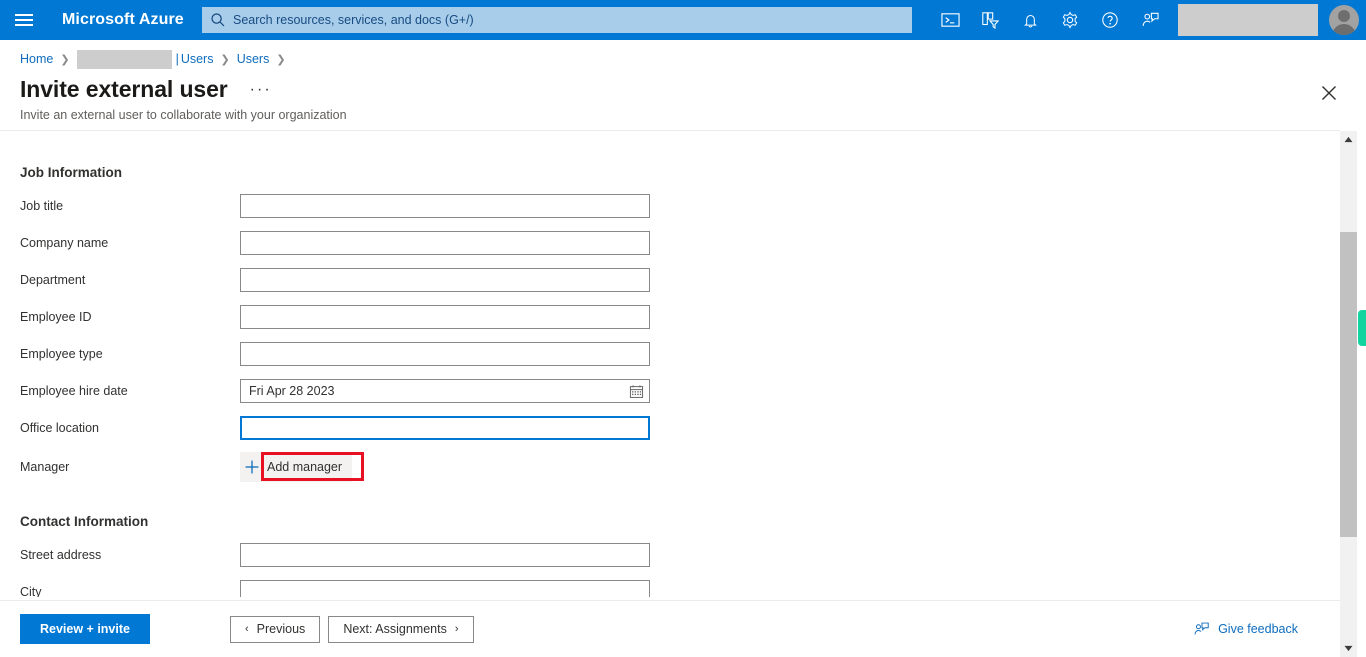 The width and height of the screenshot is (1366, 657). I want to click on label-city: City, so click(31, 591).